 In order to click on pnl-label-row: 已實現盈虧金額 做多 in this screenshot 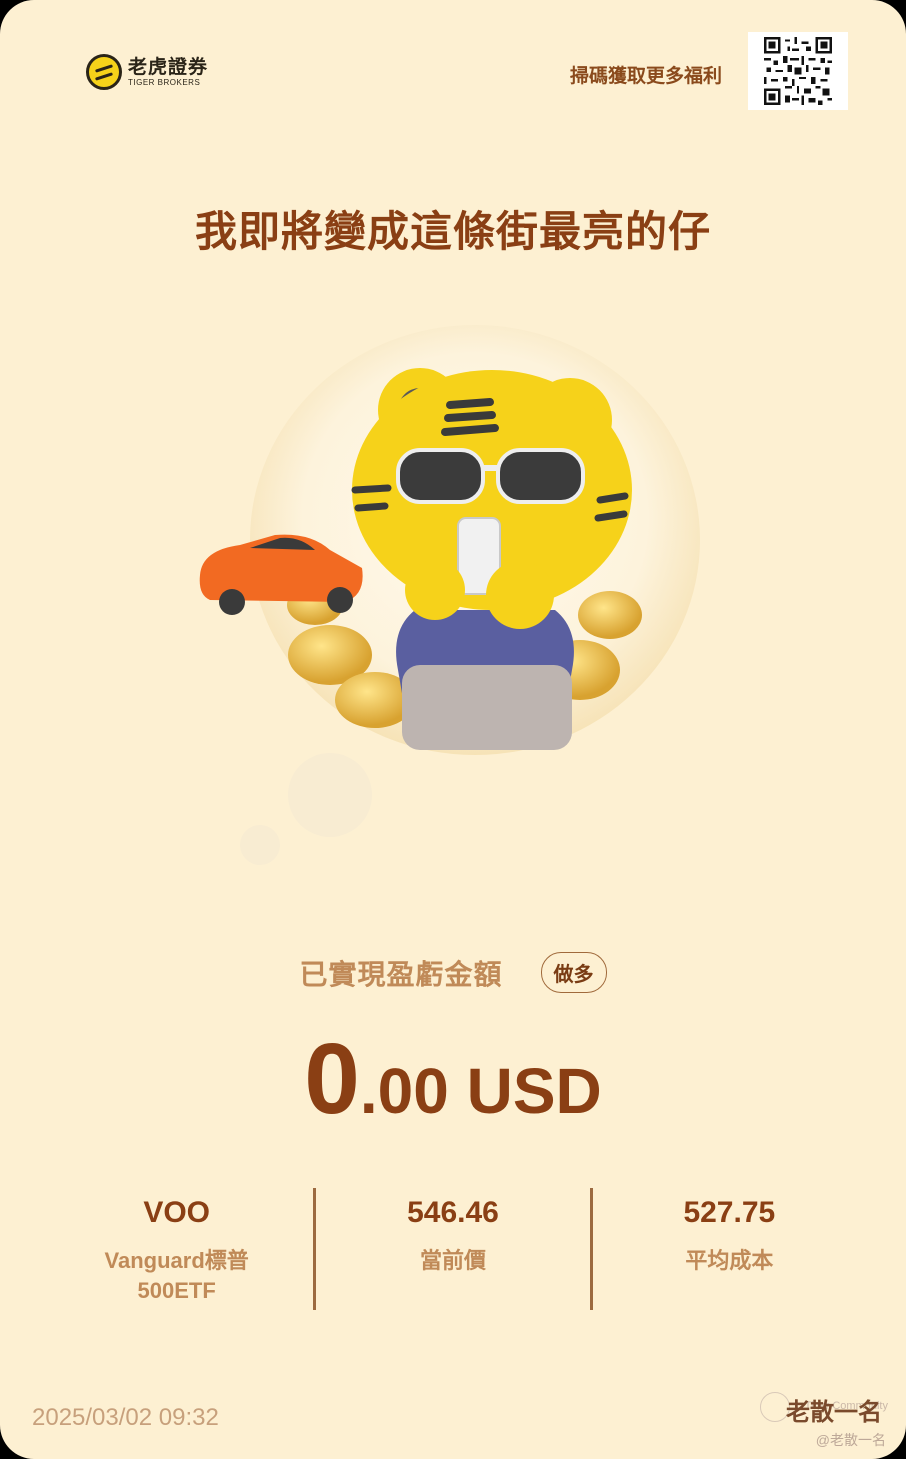, I will do `click(453, 972)`.